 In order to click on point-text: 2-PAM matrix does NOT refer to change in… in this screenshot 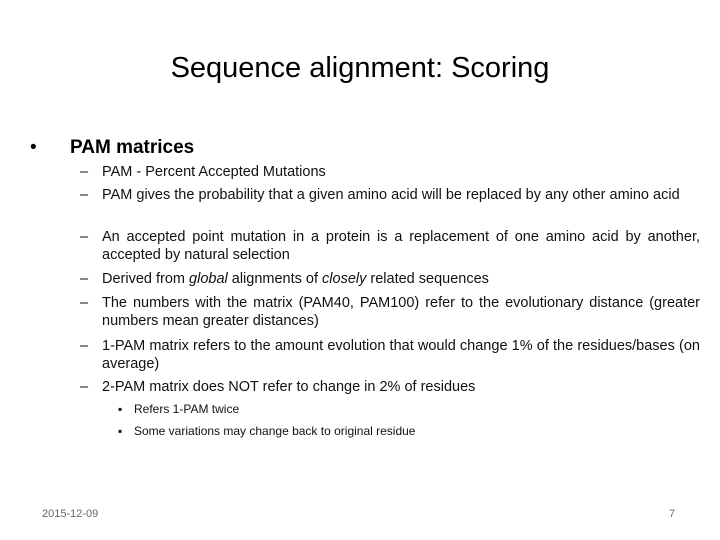, I will do `click(289, 387)`.